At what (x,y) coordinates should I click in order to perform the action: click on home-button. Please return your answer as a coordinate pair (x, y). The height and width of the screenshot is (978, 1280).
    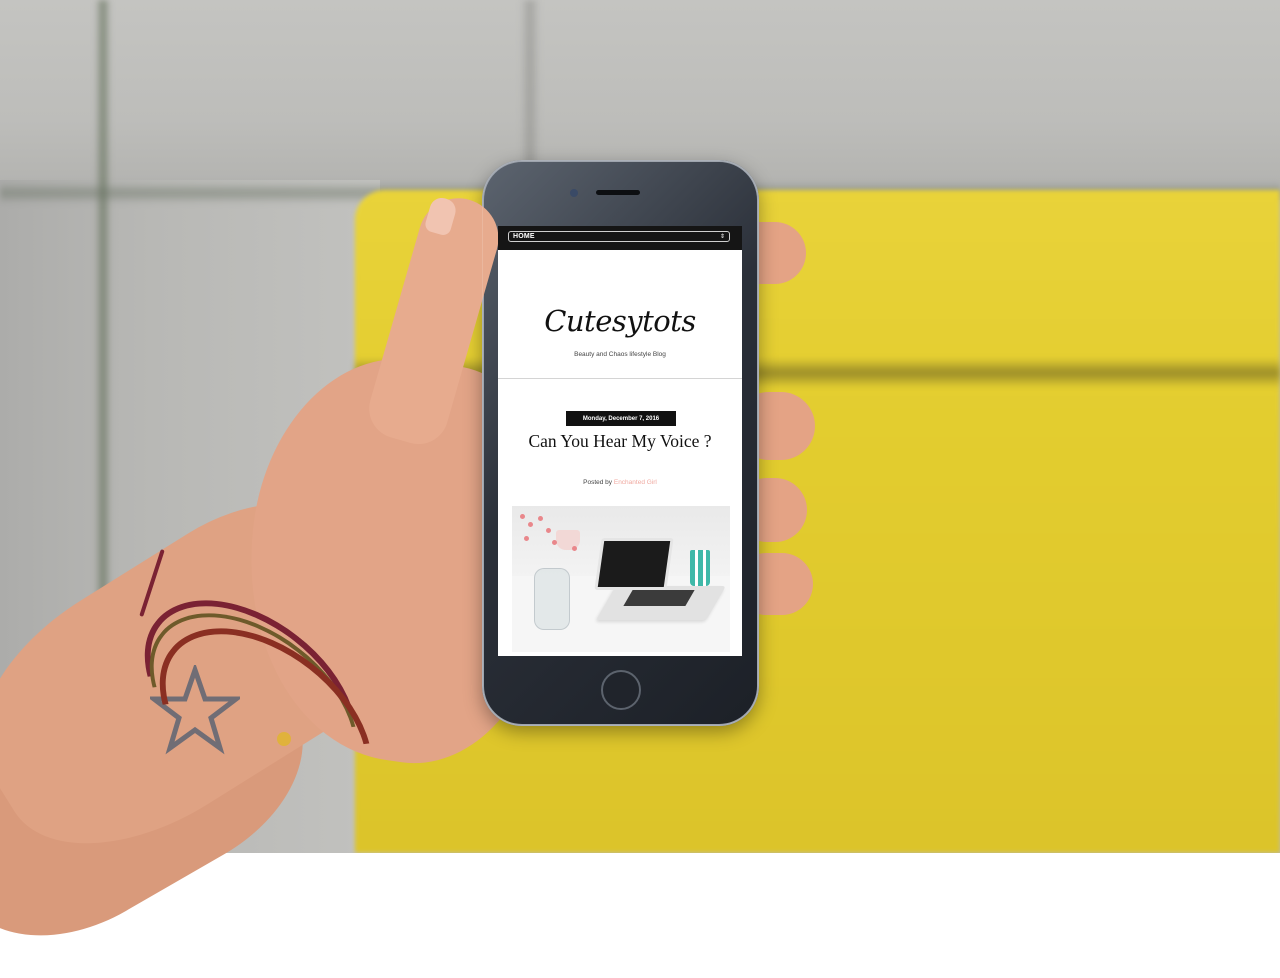
    Looking at the image, I should click on (621, 690).